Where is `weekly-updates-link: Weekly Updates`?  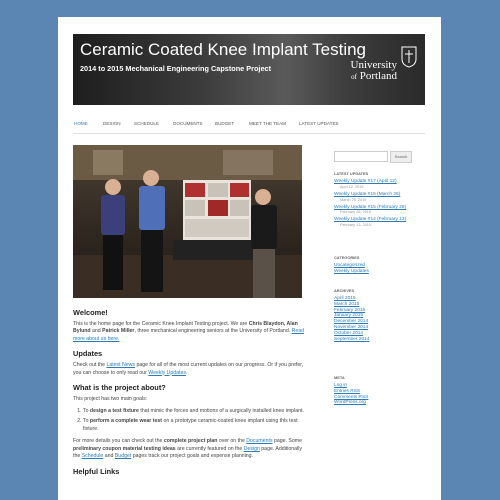
weekly-updates-link: Weekly Updates is located at coordinates (167, 373).